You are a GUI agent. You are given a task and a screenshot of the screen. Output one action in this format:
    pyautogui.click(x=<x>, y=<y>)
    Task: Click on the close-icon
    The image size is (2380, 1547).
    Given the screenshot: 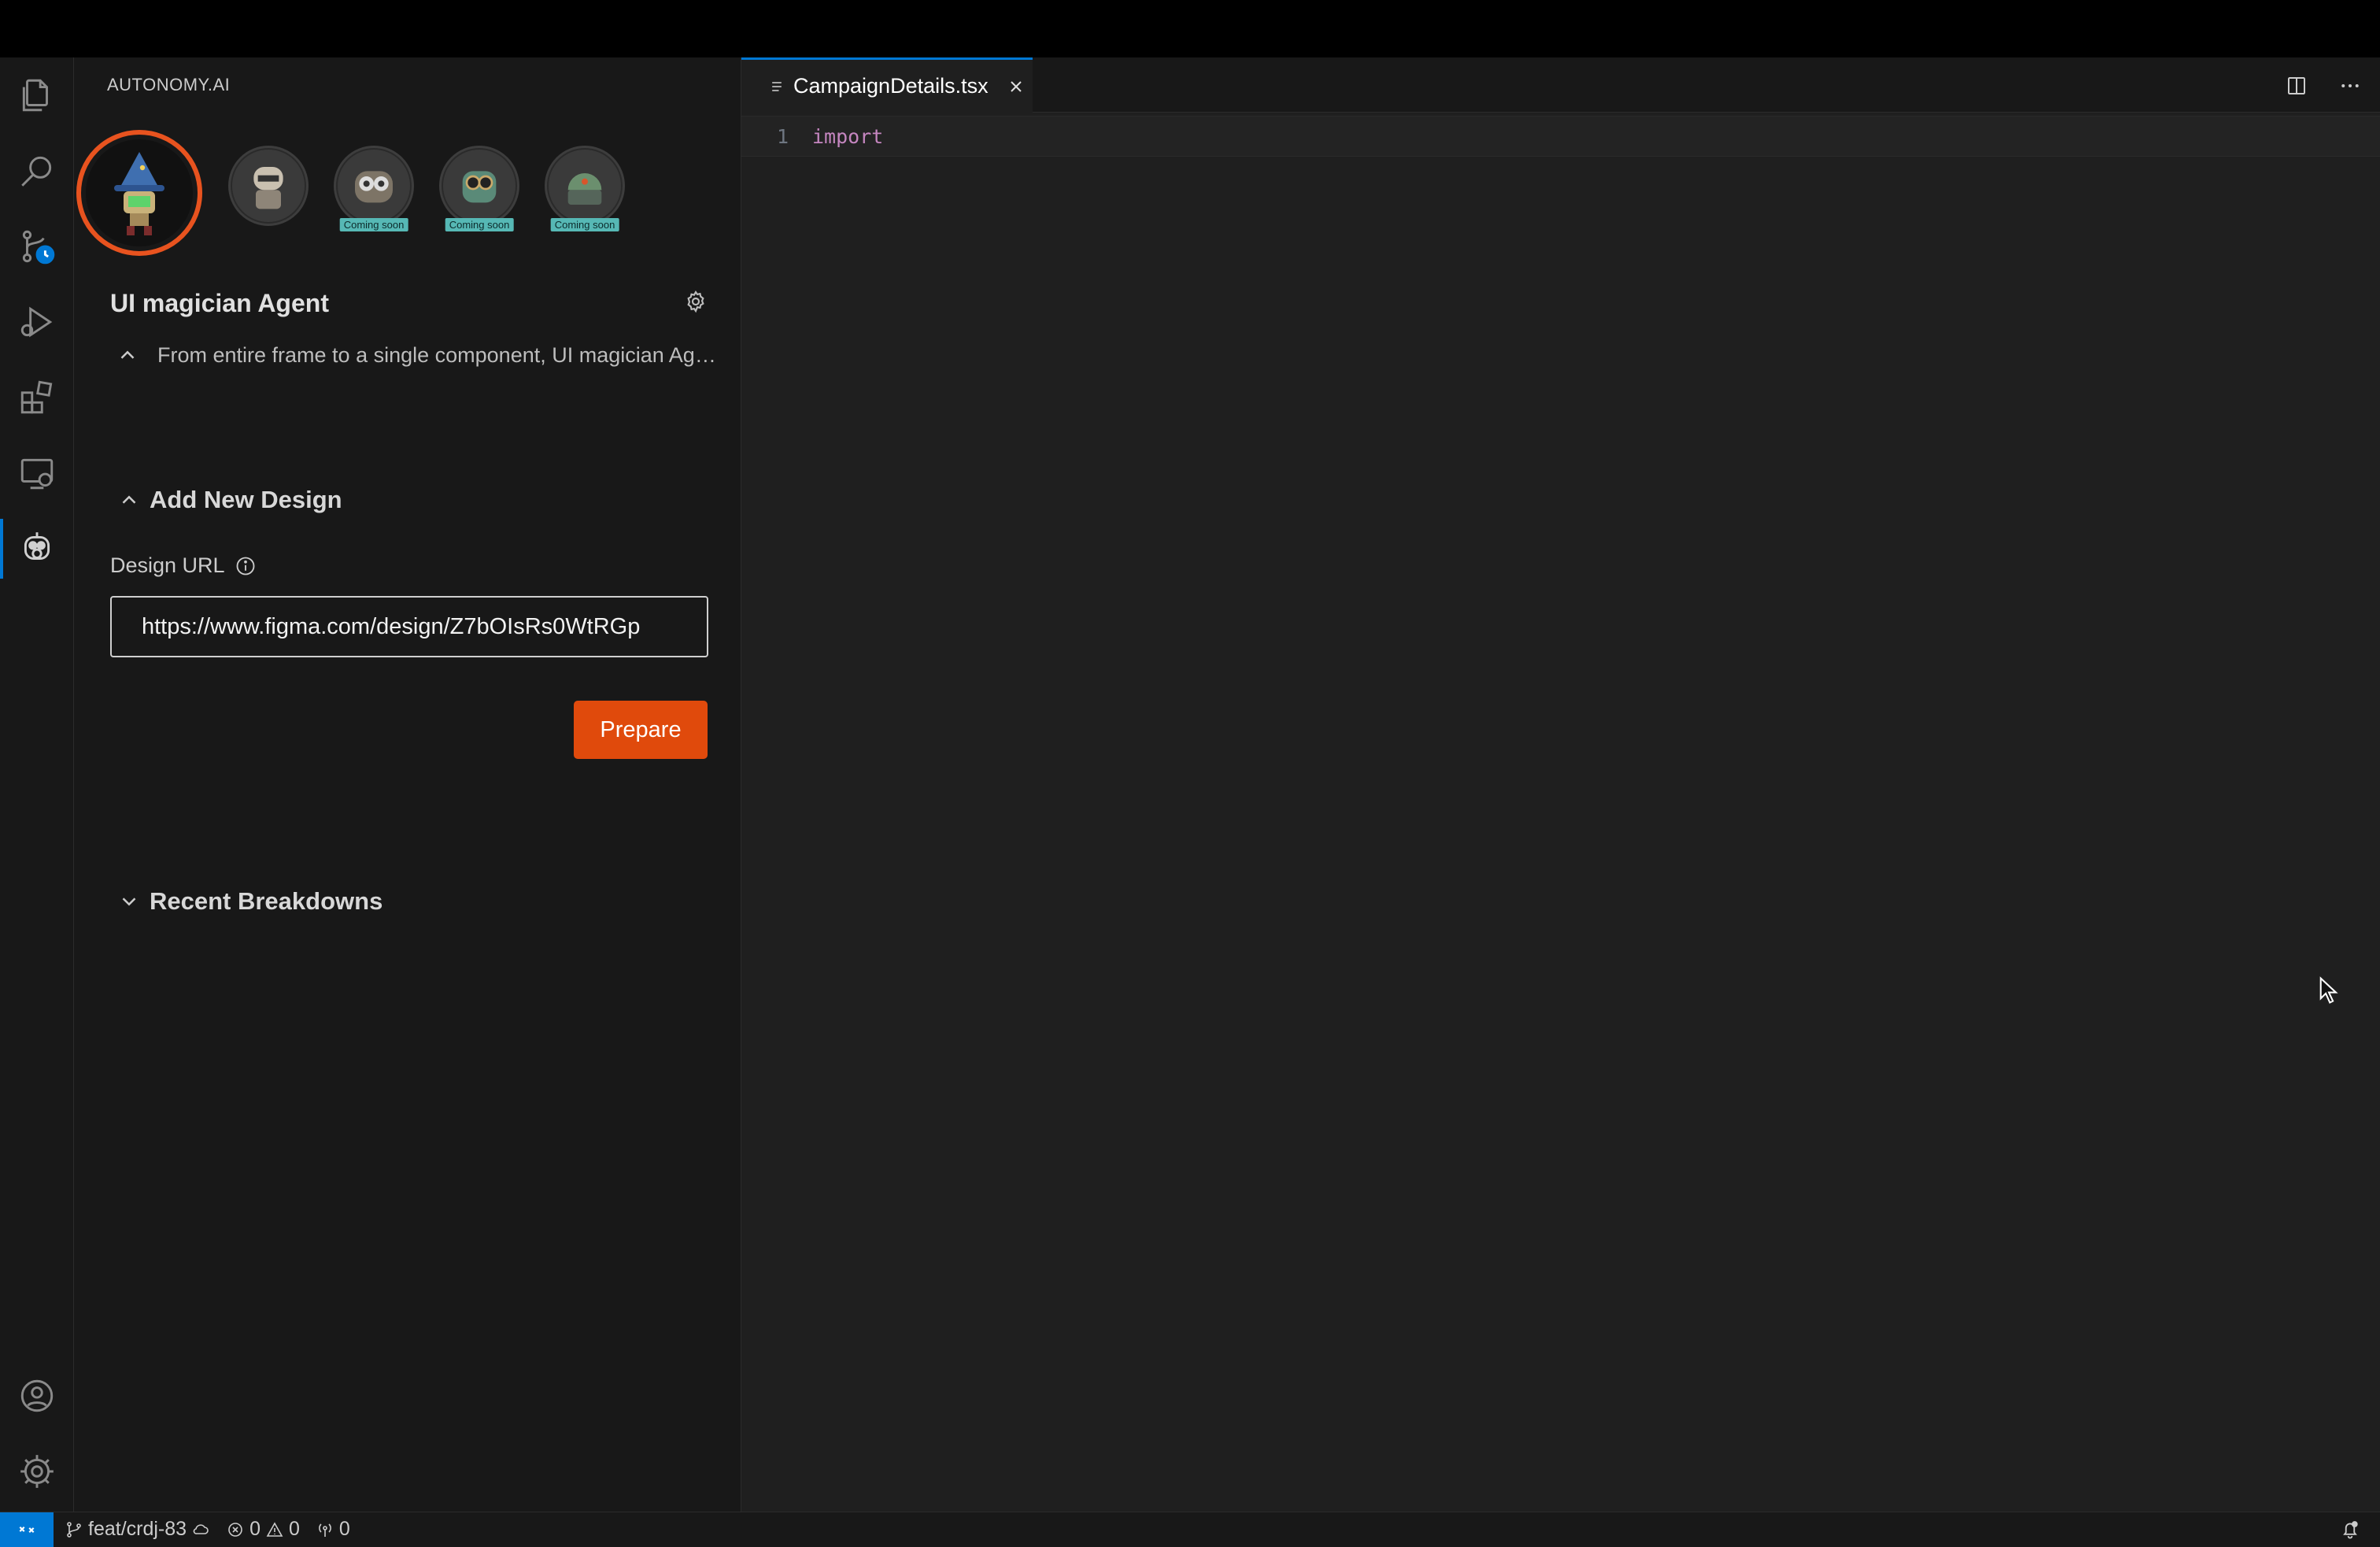 What is the action you would take?
    pyautogui.click(x=1016, y=86)
    